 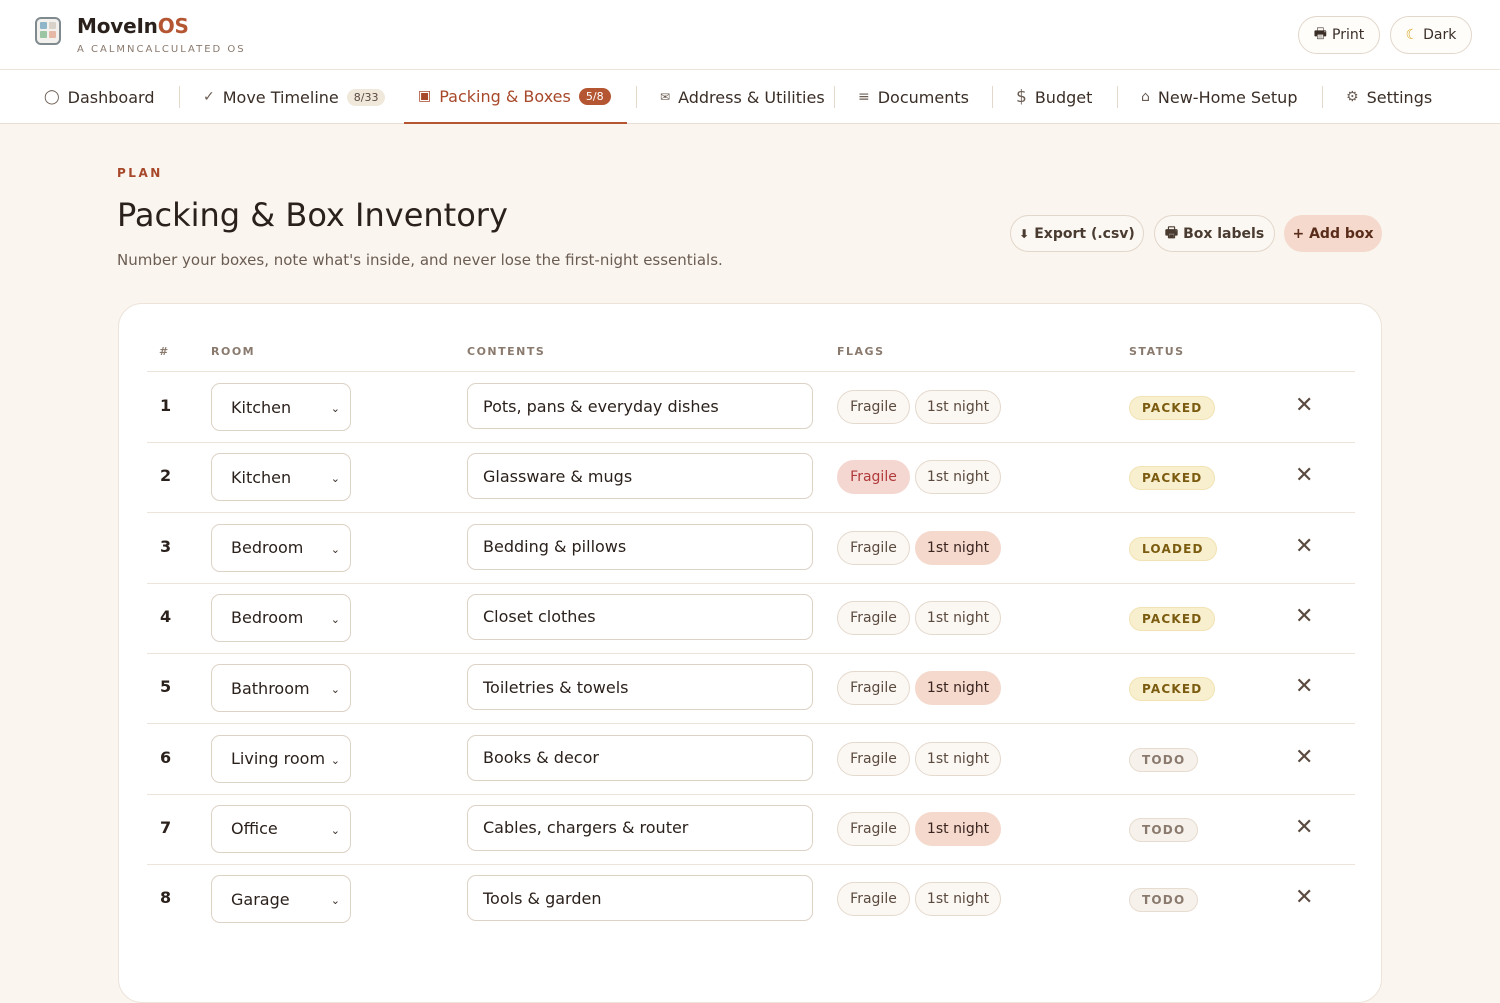 I want to click on room-select: Garage ⌄, so click(x=281, y=899).